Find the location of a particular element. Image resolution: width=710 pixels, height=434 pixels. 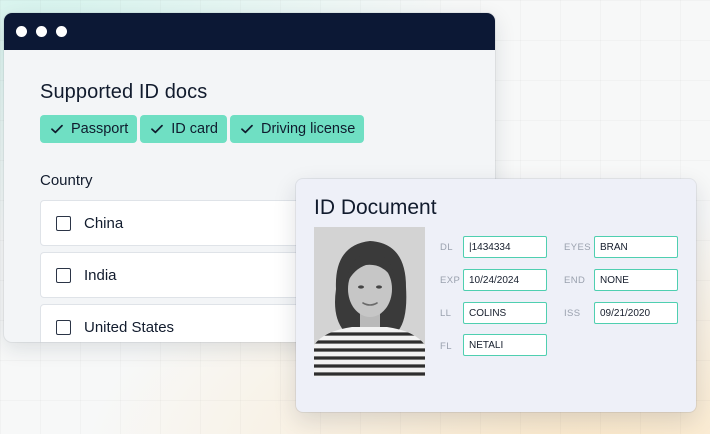

country-label: Country is located at coordinates (66, 180).